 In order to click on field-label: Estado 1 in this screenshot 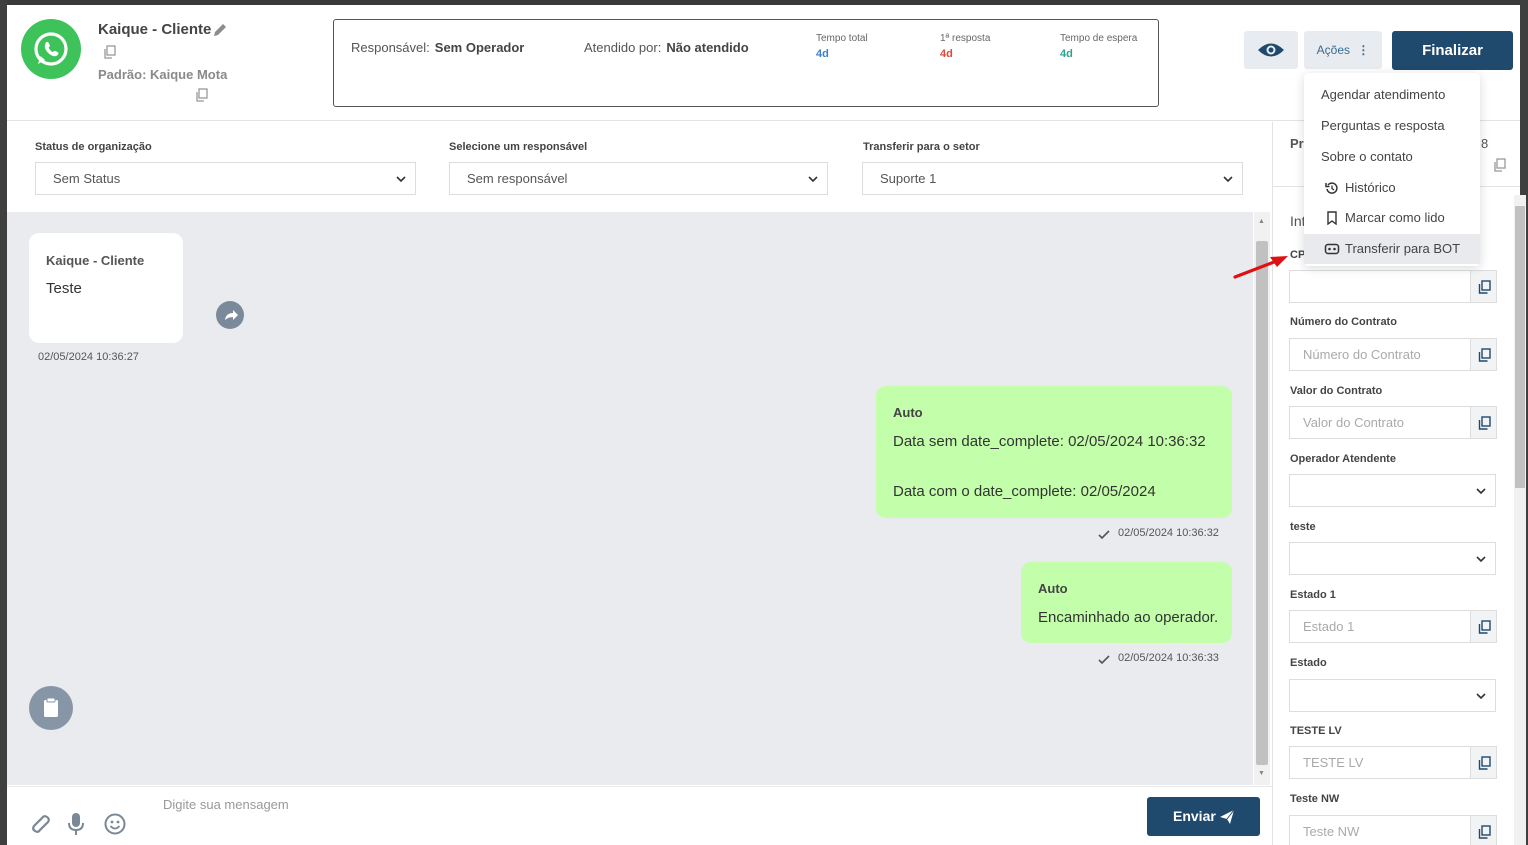, I will do `click(1313, 595)`.